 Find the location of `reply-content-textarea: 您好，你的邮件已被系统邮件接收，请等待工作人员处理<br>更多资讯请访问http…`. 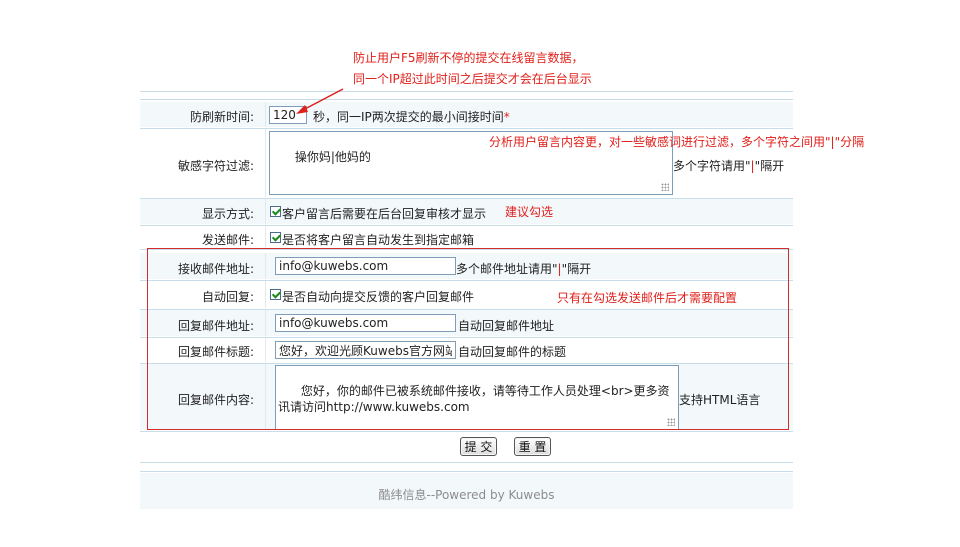

reply-content-textarea: 您好，你的邮件已被系统邮件接收，请等待工作人员处理<br>更多资讯请访问http… is located at coordinates (477, 397).